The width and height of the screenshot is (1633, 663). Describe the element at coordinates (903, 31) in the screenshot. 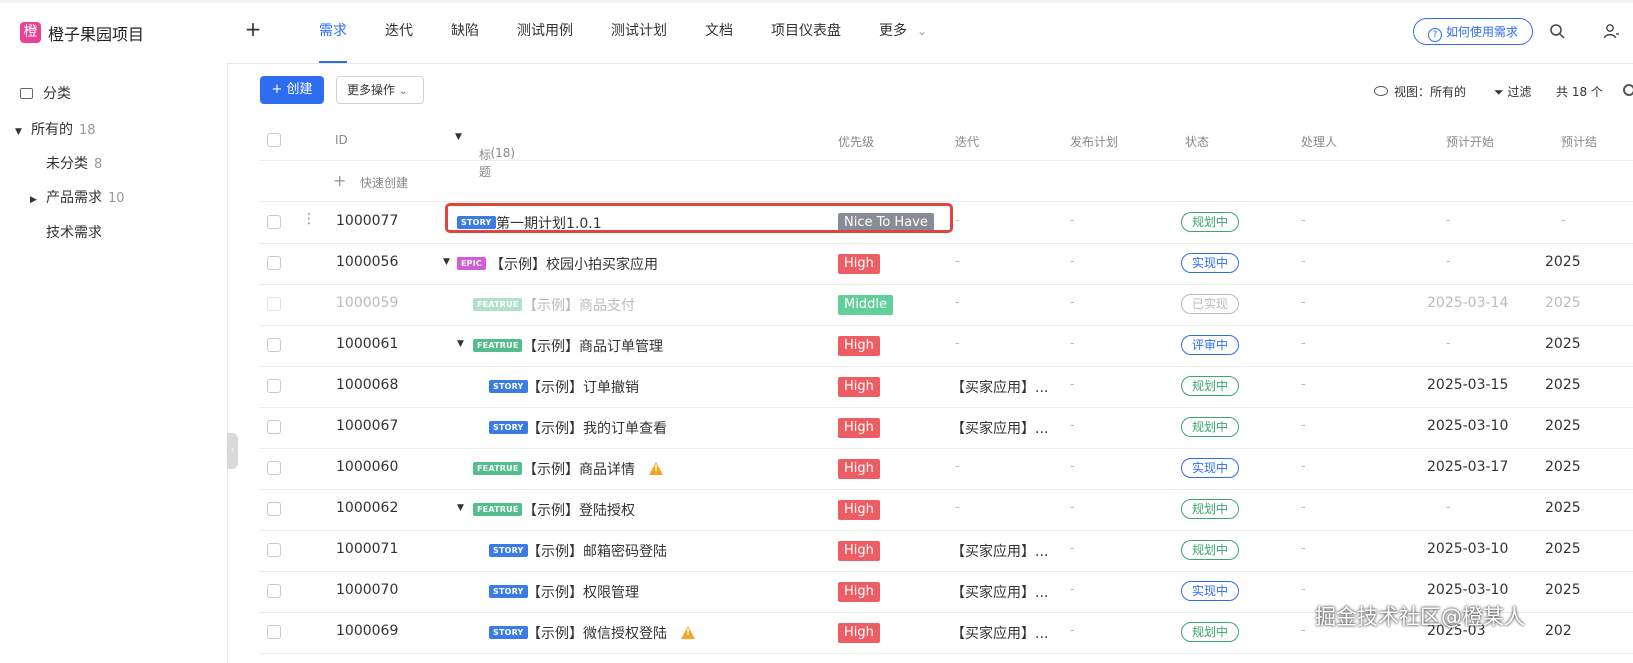

I see `tab-more: 更多 ⌄` at that location.